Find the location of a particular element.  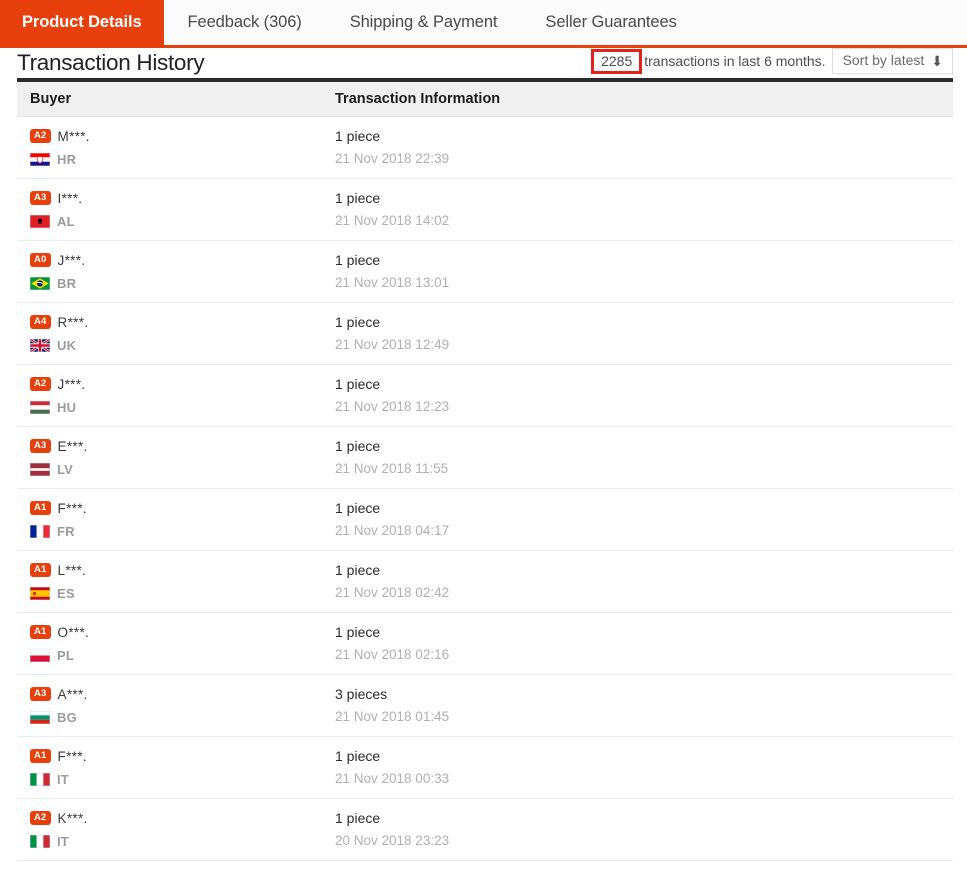

country-code: PL is located at coordinates (66, 655).